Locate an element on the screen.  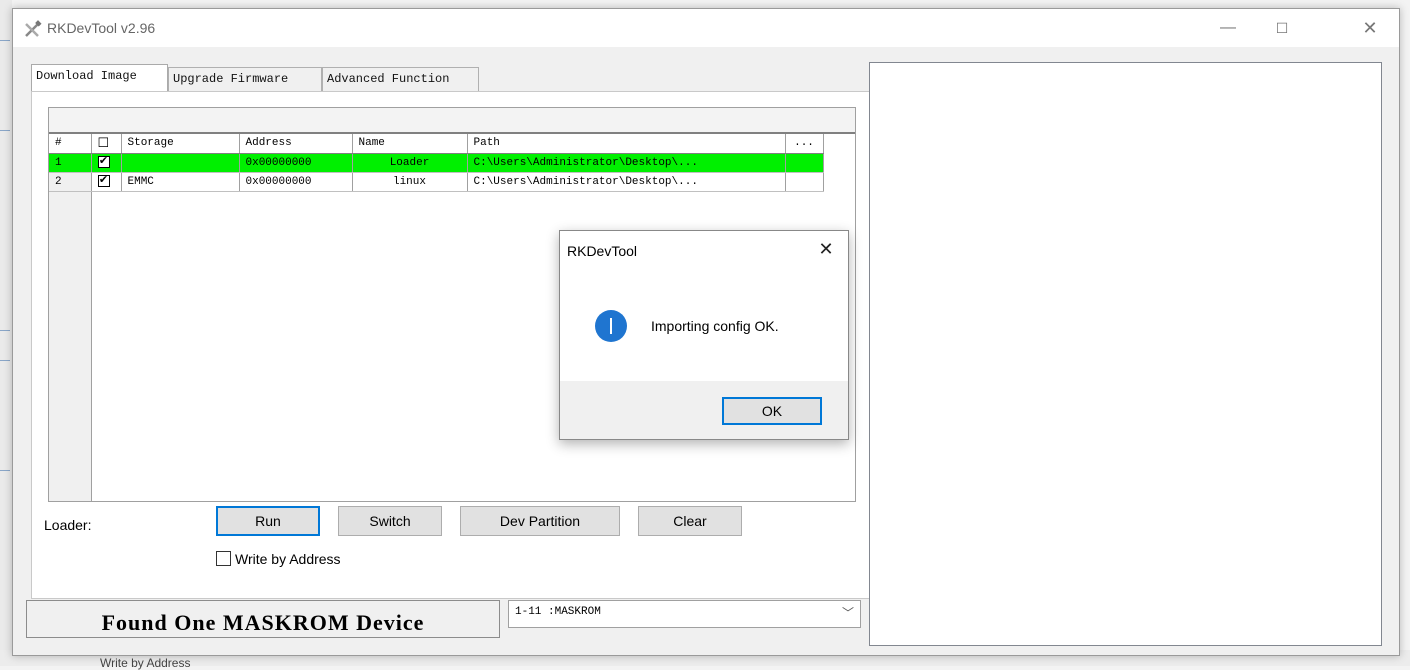
col-header-address: Address is located at coordinates (296, 144).